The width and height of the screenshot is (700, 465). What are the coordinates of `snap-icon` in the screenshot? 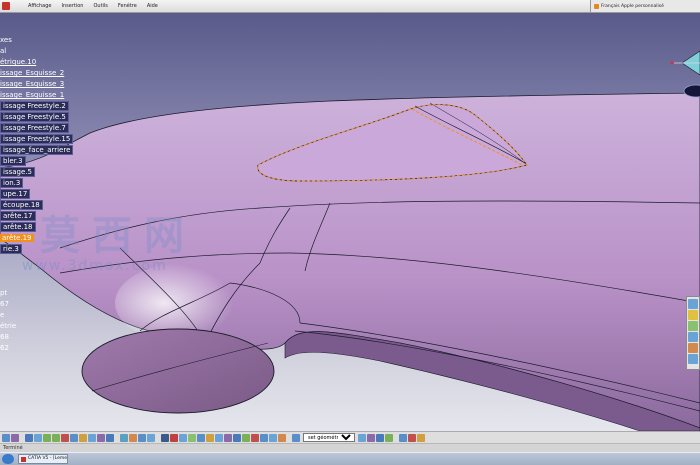 It's located at (165, 437).